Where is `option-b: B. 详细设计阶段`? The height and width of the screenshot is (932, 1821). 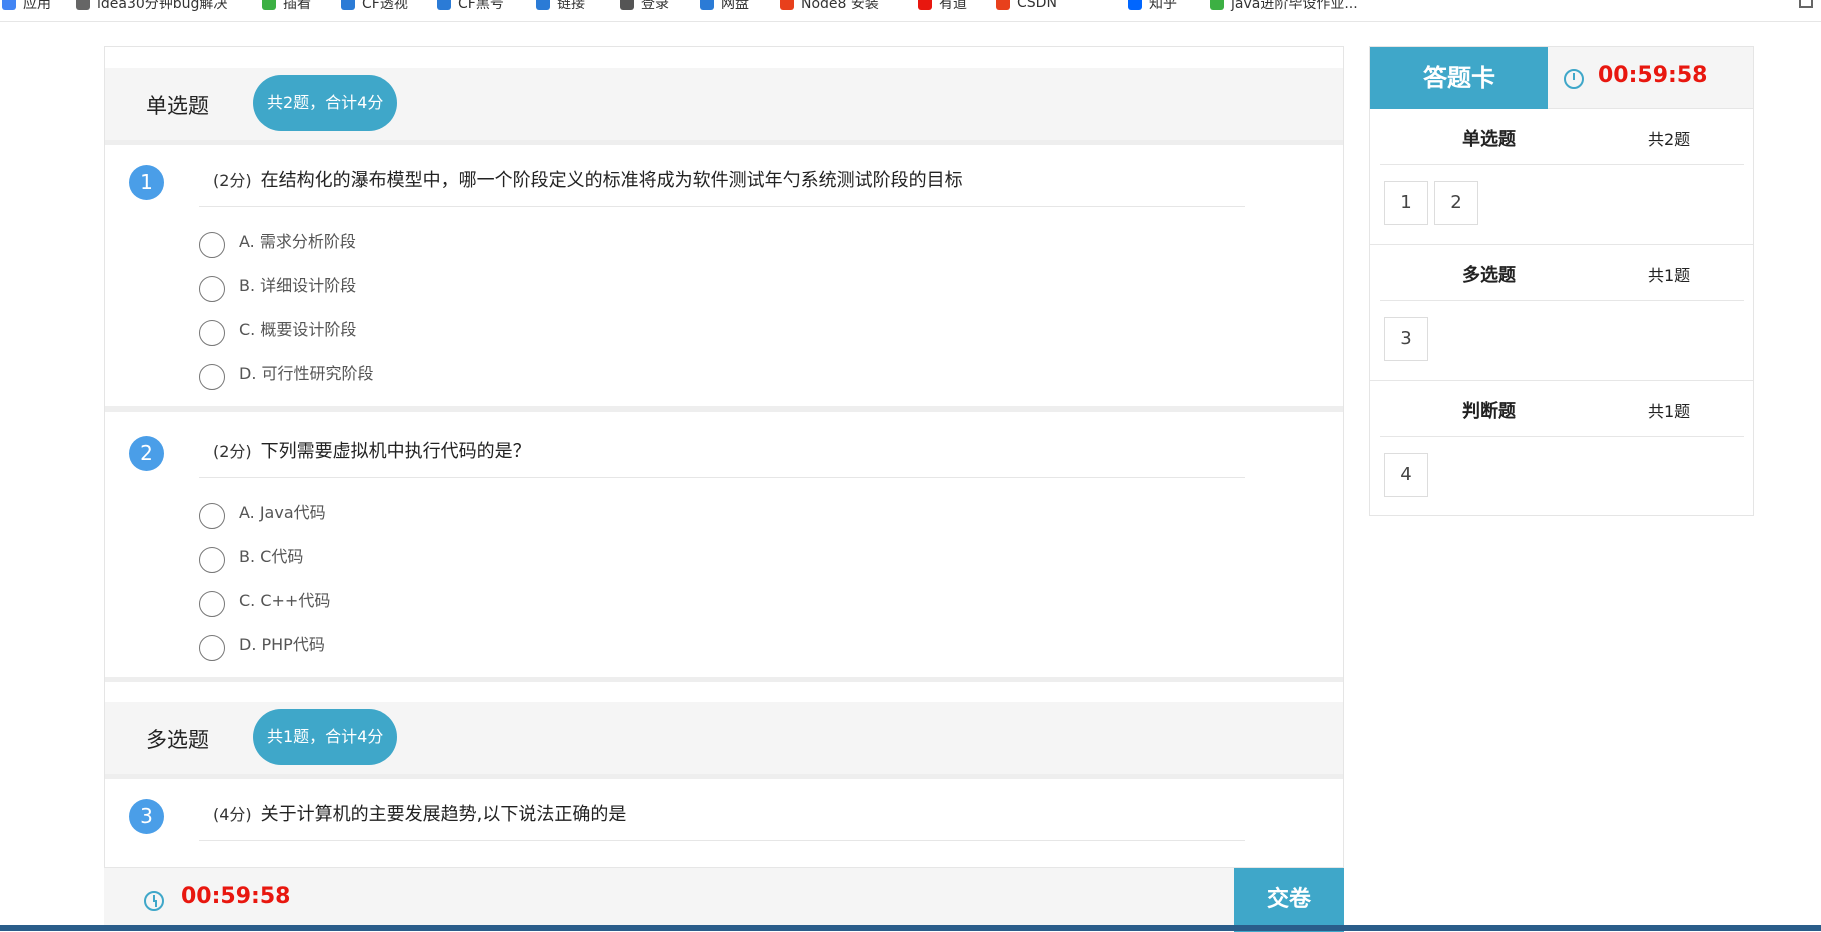 option-b: B. 详细设计阶段 is located at coordinates (277, 285).